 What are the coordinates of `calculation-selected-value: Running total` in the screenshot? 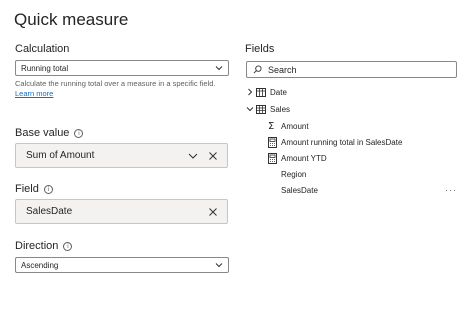 It's located at (45, 68).